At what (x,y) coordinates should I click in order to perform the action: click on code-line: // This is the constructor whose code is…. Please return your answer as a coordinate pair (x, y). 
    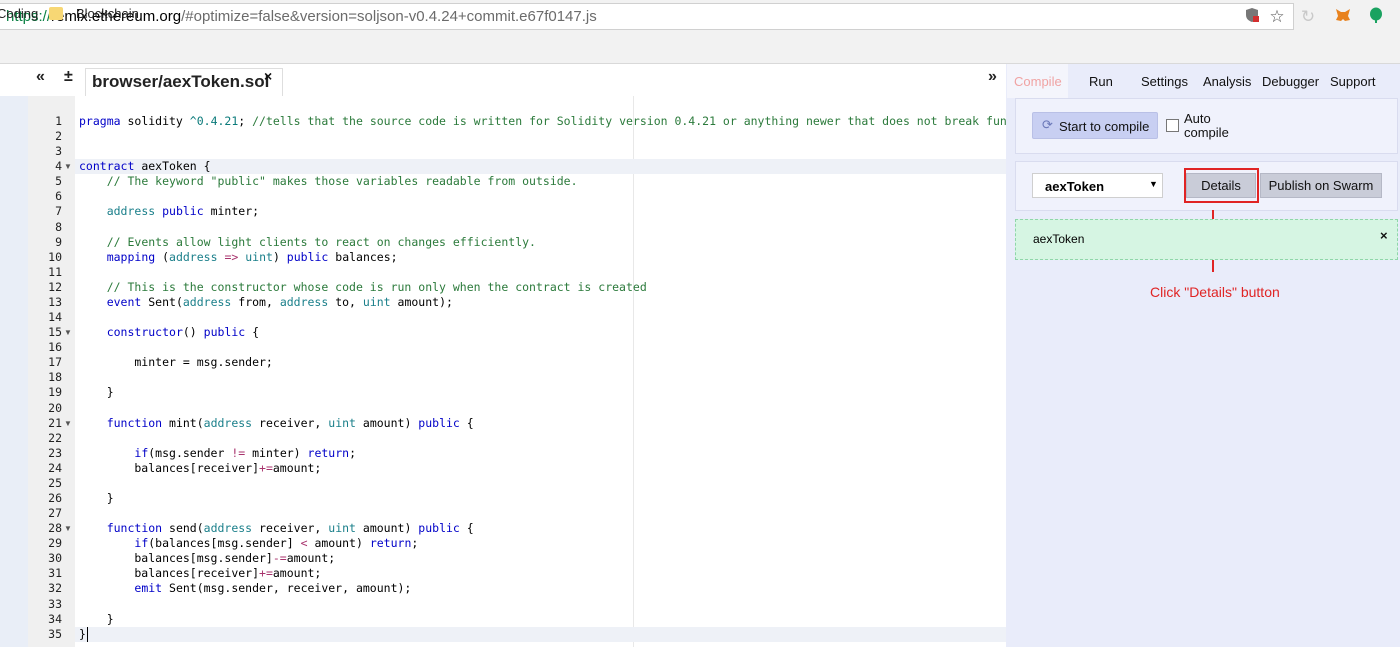
    Looking at the image, I should click on (363, 287).